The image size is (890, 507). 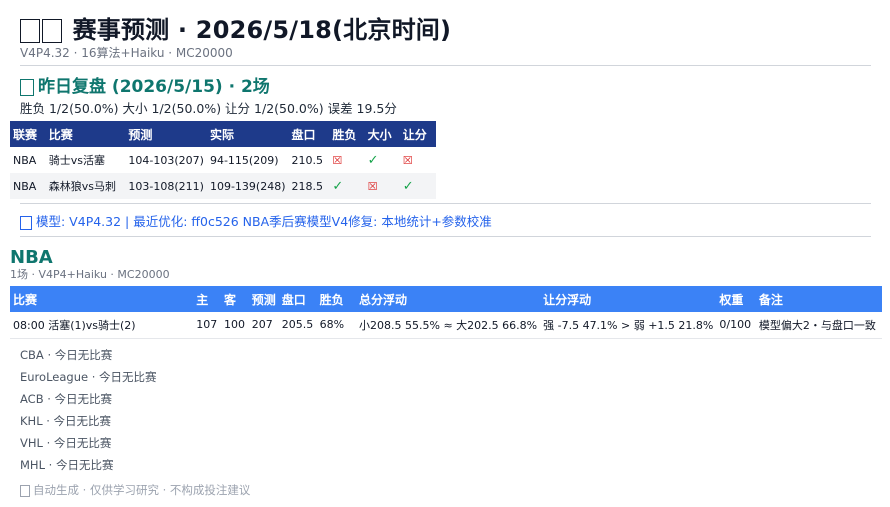 What do you see at coordinates (417, 134) in the screenshot?
I see `col-spread: 让分` at bounding box center [417, 134].